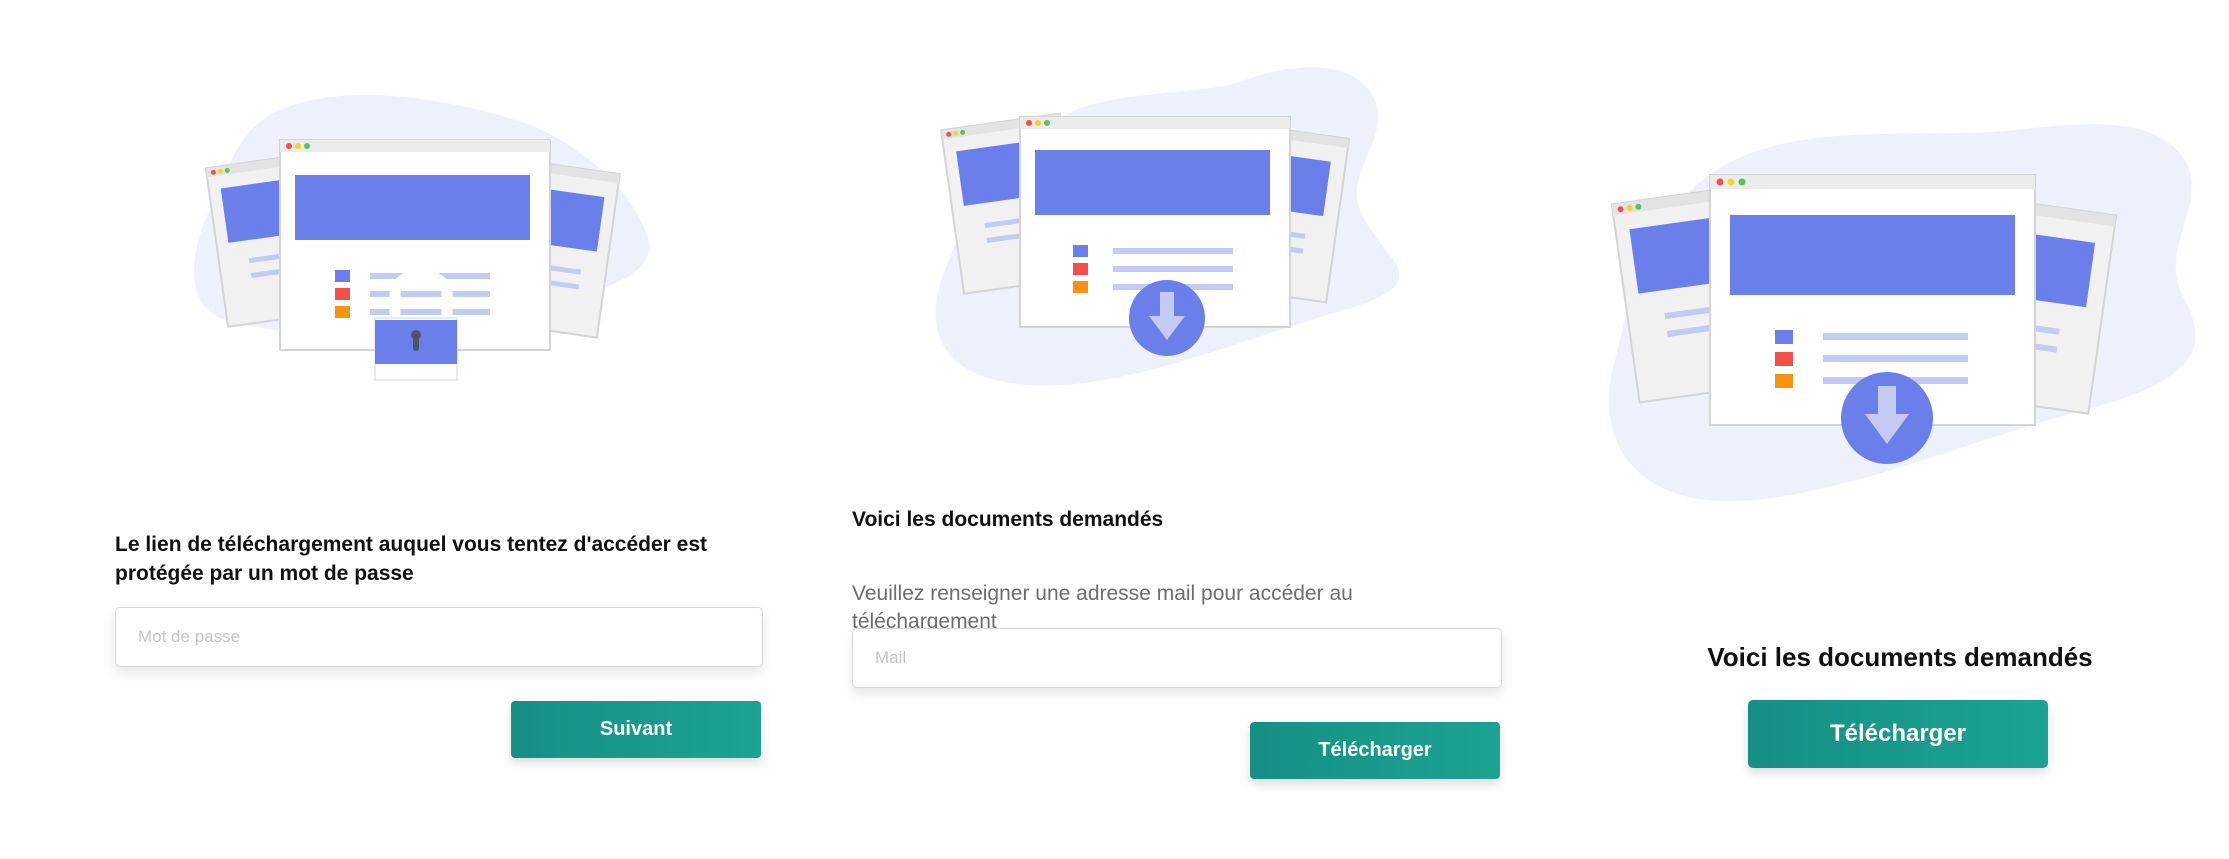 Image resolution: width=2229 pixels, height=859 pixels. What do you see at coordinates (1008, 519) in the screenshot?
I see `email-panel-title: Voici les documents demandés` at bounding box center [1008, 519].